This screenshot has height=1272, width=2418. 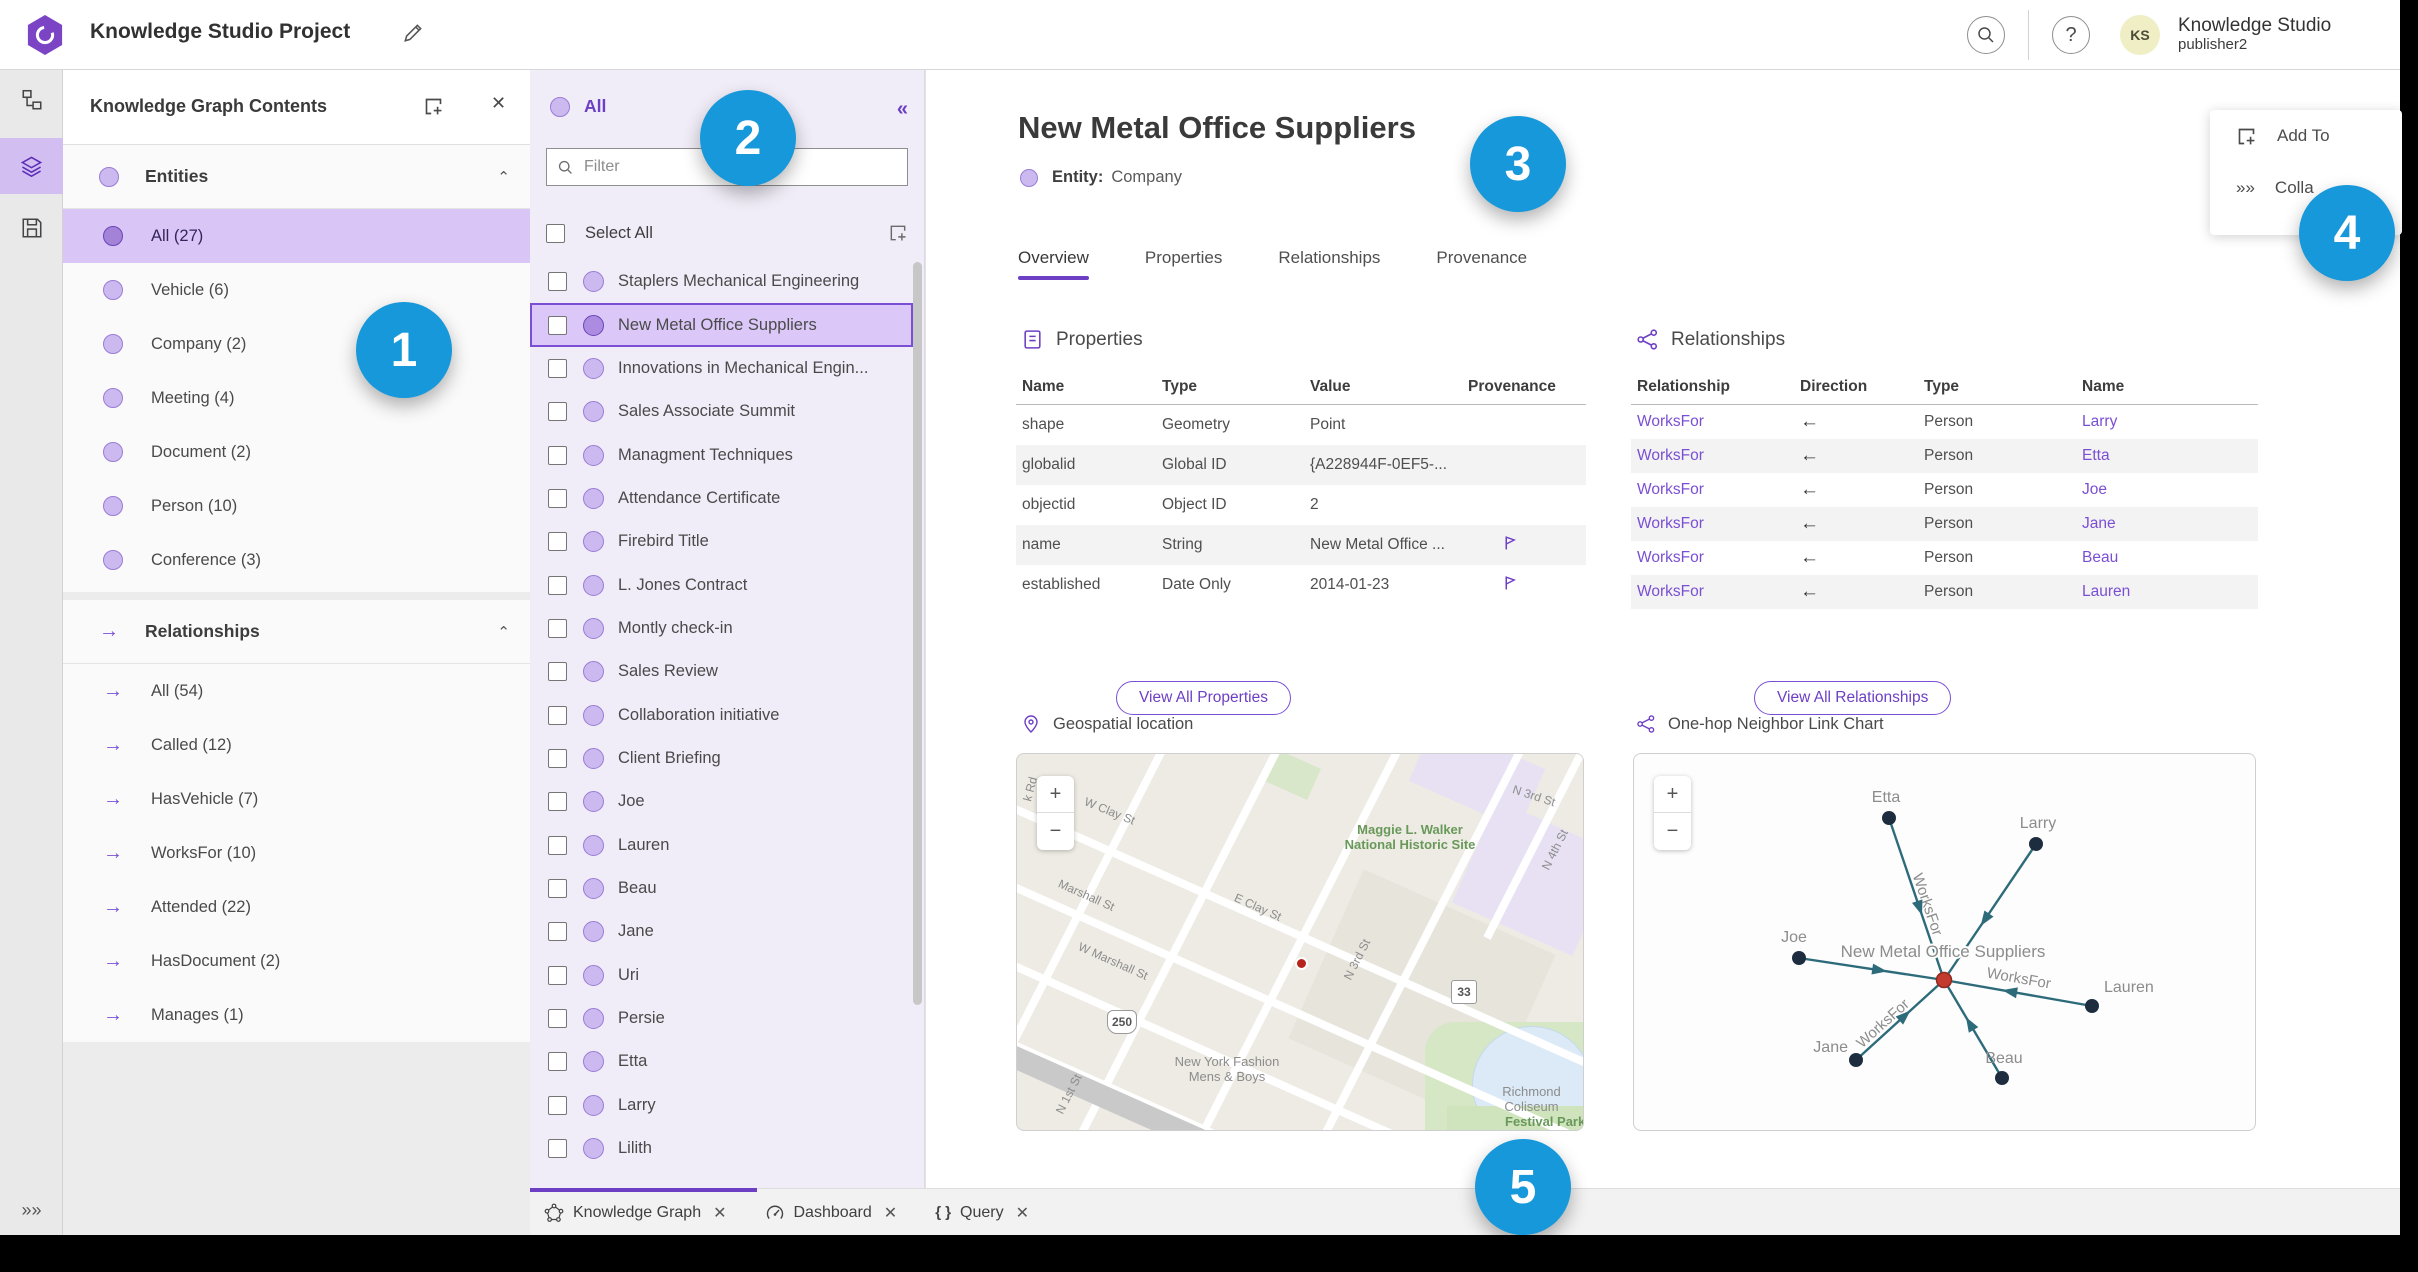 I want to click on cell-name: Jane, so click(x=2167, y=524).